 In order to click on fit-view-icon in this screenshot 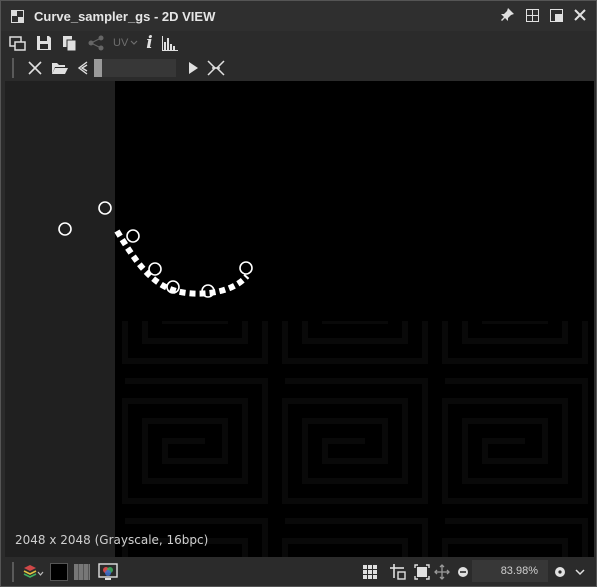, I will do `click(422, 572)`.